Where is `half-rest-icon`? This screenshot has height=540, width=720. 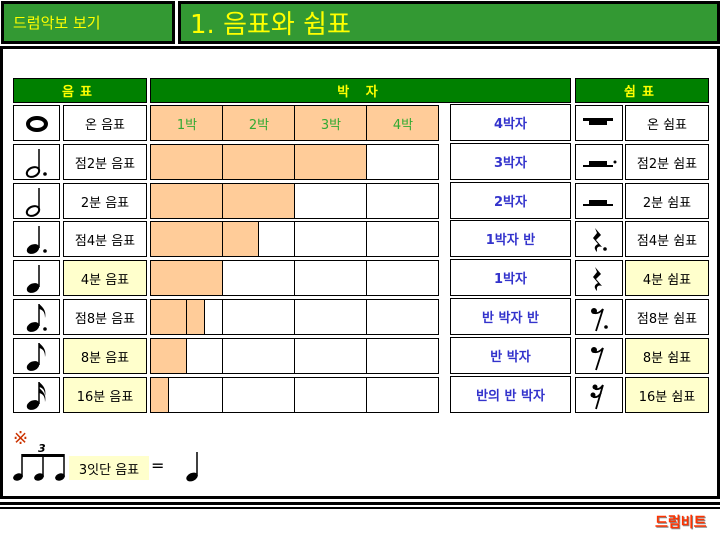 half-rest-icon is located at coordinates (598, 203).